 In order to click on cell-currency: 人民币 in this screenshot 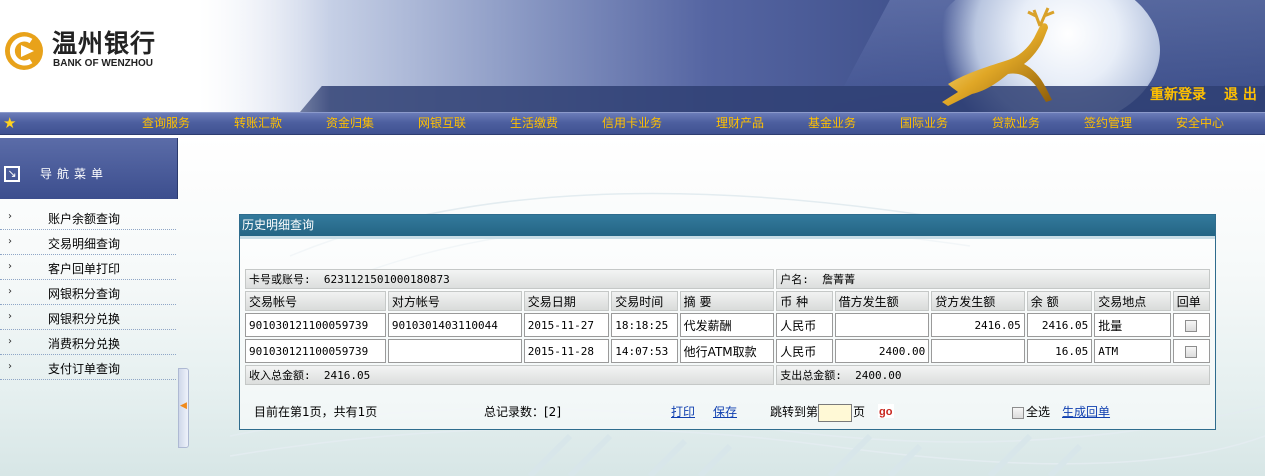, I will do `click(804, 351)`.